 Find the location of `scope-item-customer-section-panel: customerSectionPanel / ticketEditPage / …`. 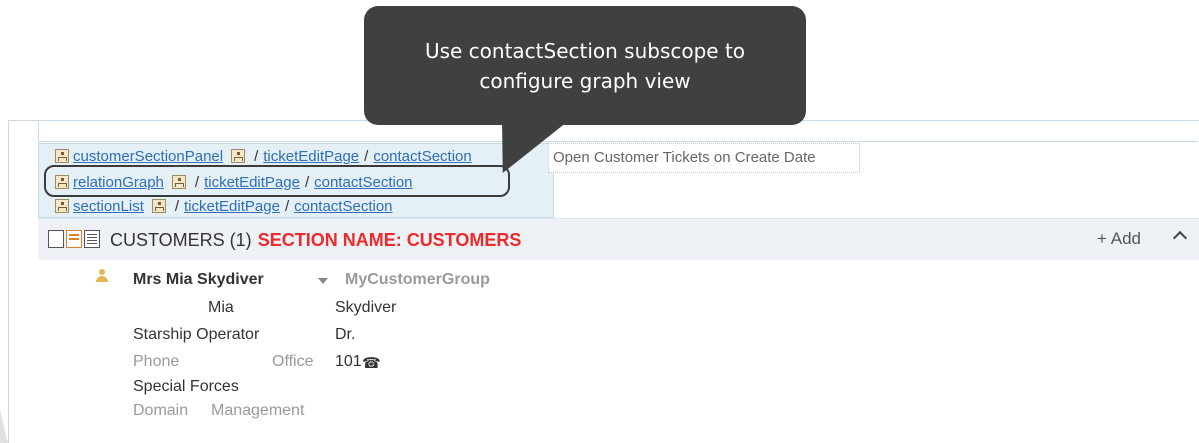

scope-item-customer-section-panel: customerSectionPanel / ticketEditPage / … is located at coordinates (263, 156).